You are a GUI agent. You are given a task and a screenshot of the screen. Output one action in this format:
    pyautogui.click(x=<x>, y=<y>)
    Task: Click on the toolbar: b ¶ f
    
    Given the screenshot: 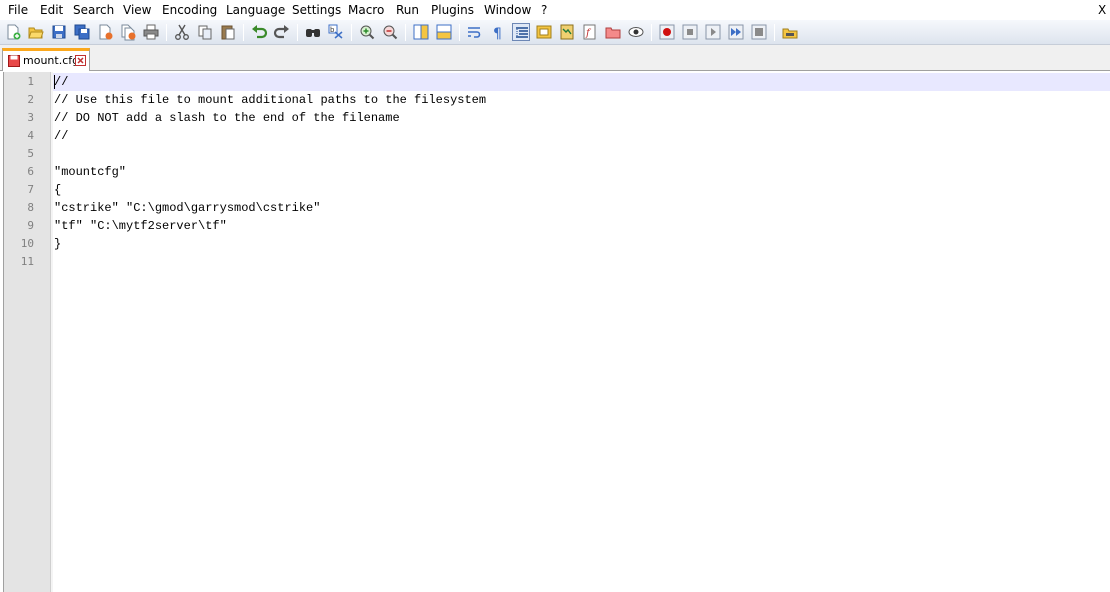 What is the action you would take?
    pyautogui.click(x=555, y=32)
    